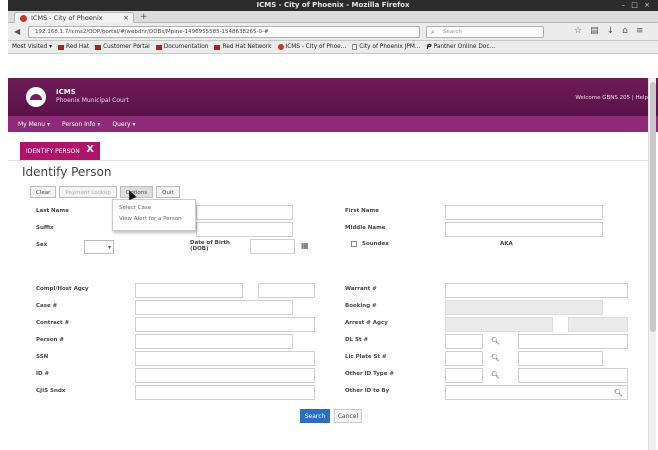  I want to click on phoenix-logo-icon, so click(36, 97).